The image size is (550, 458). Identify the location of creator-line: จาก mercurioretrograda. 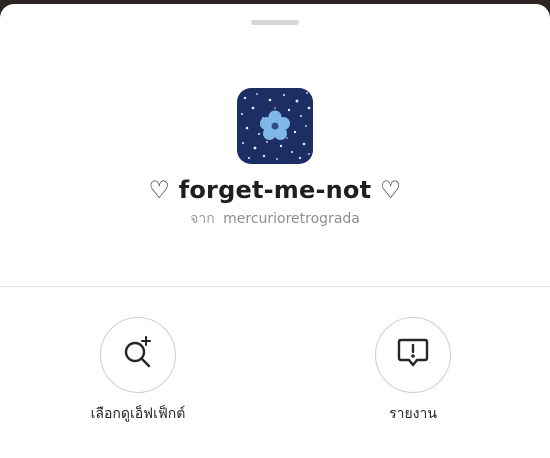
(275, 219).